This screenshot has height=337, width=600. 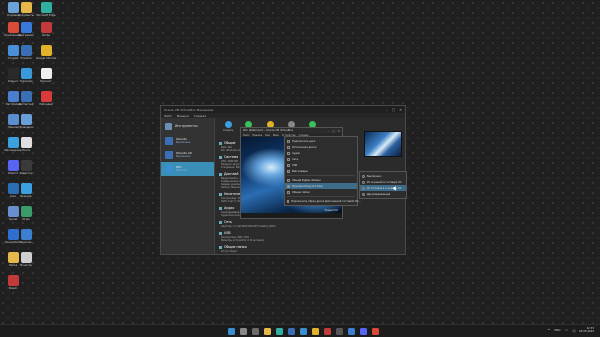 I want to click on desktop-icon-app19: Почта, so click(x=26, y=148).